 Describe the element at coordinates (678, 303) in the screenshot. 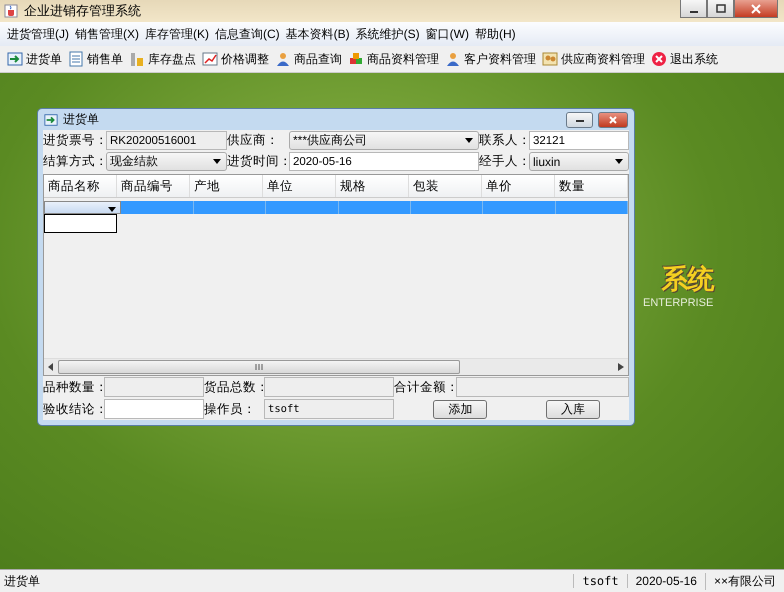

I see `banner-subtitle: ENTERPRISE` at that location.